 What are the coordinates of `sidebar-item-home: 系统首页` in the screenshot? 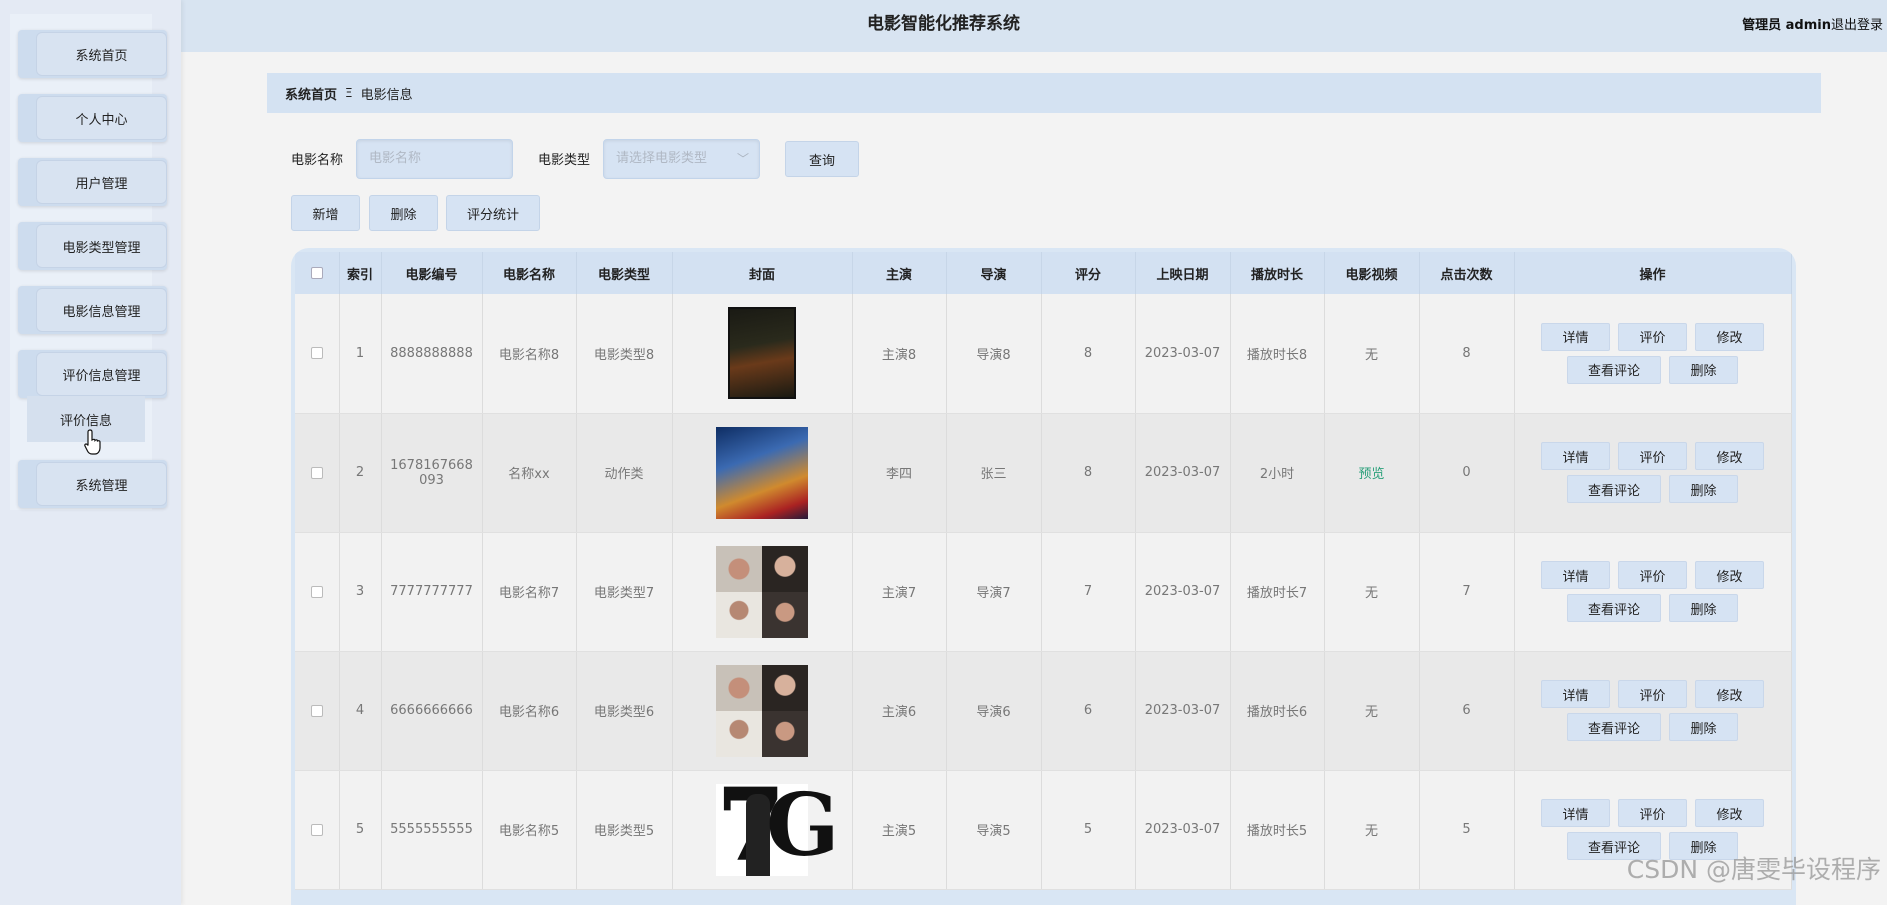 It's located at (92, 54).